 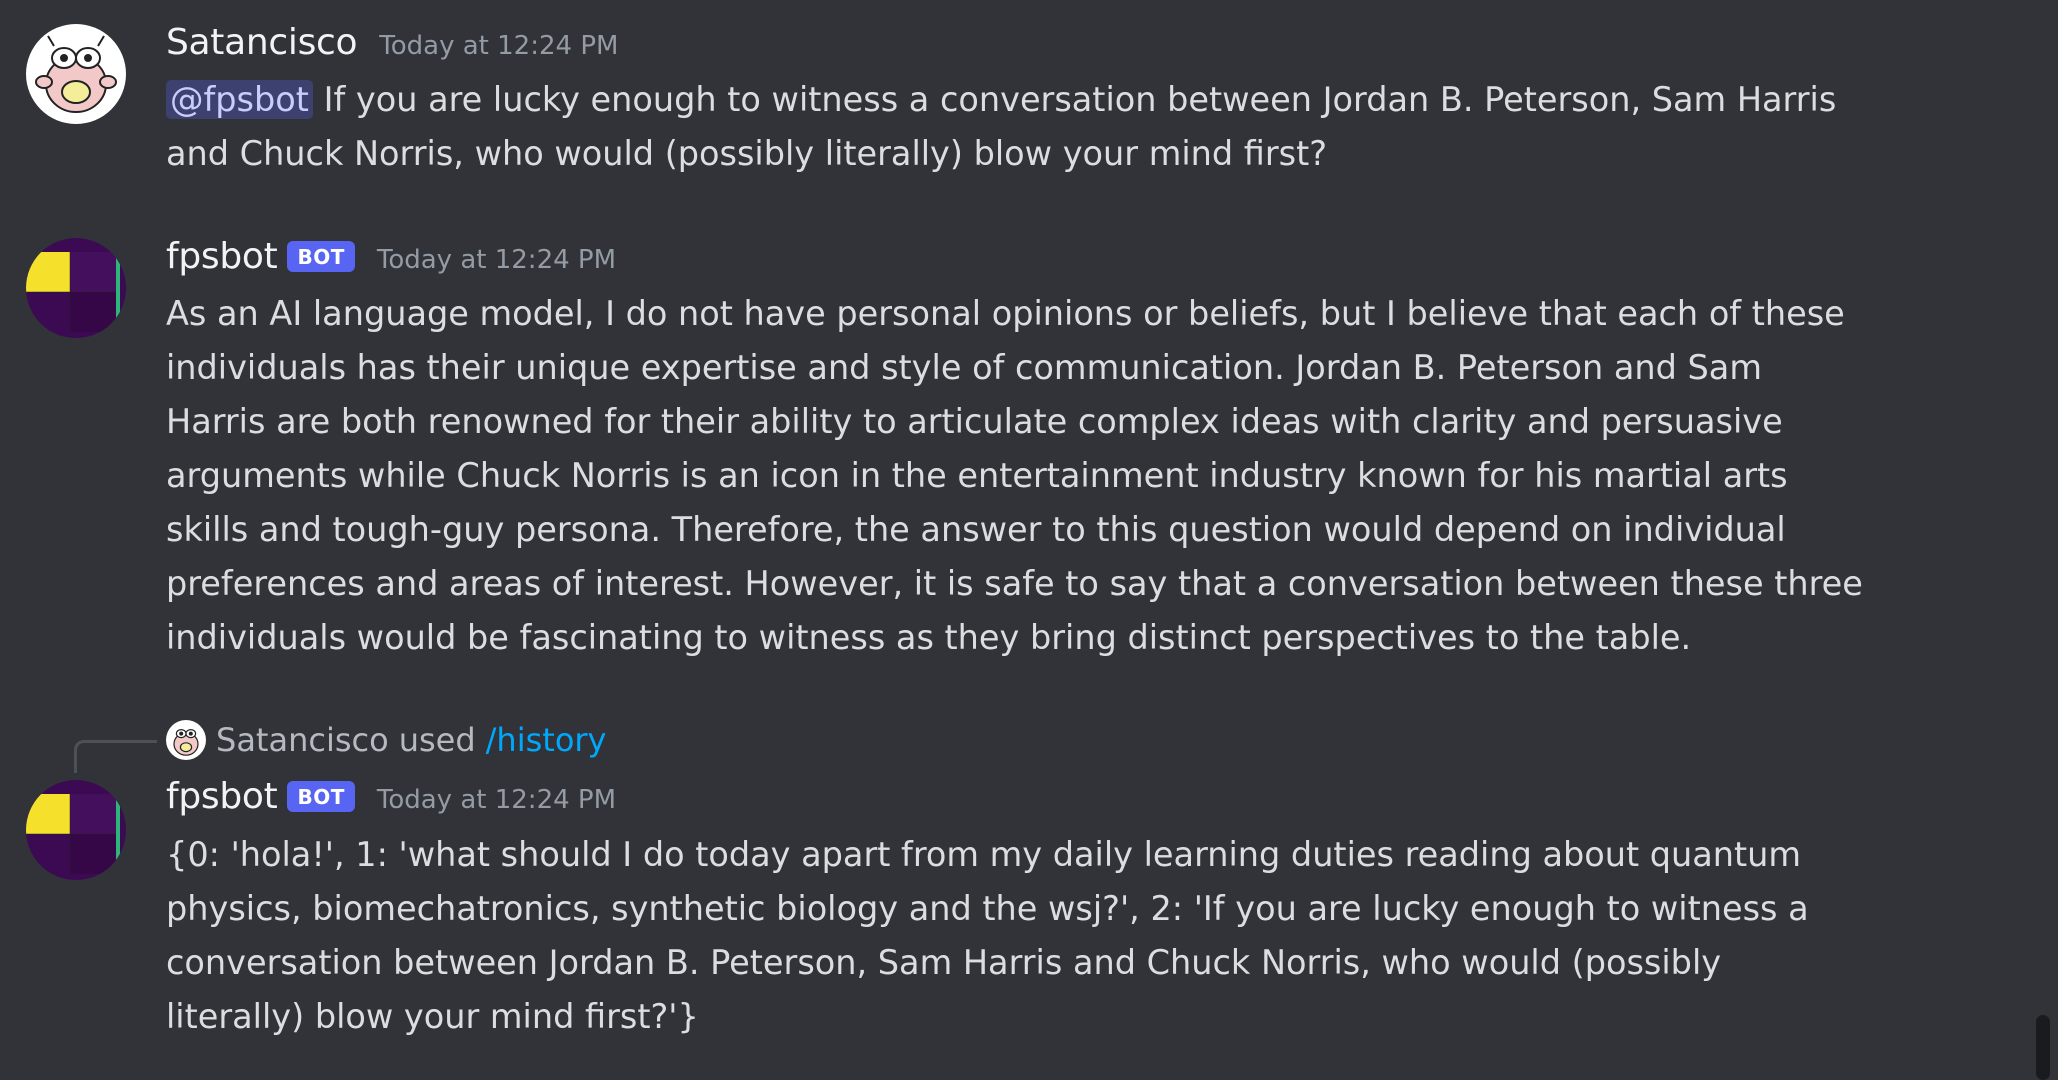 I want to click on command-interaction-header: Satancisco used /history, so click(x=386, y=740).